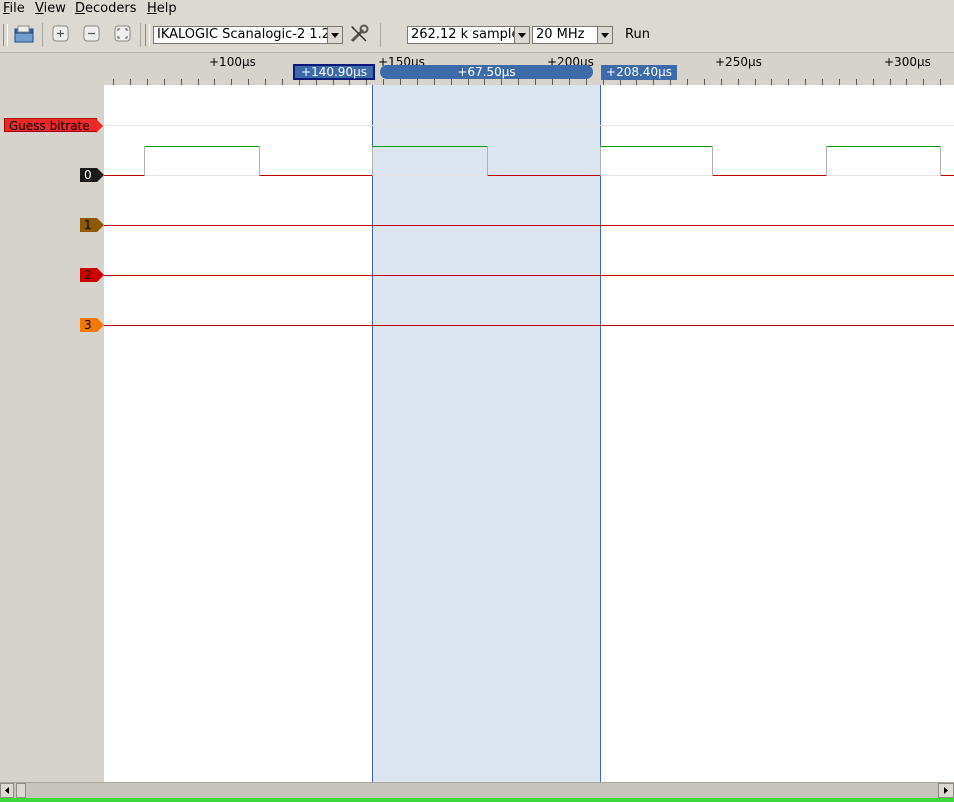 The height and width of the screenshot is (802, 954). What do you see at coordinates (52, 433) in the screenshot?
I see `channel-header-panel: Guess bitrate 0 1 2 3` at bounding box center [52, 433].